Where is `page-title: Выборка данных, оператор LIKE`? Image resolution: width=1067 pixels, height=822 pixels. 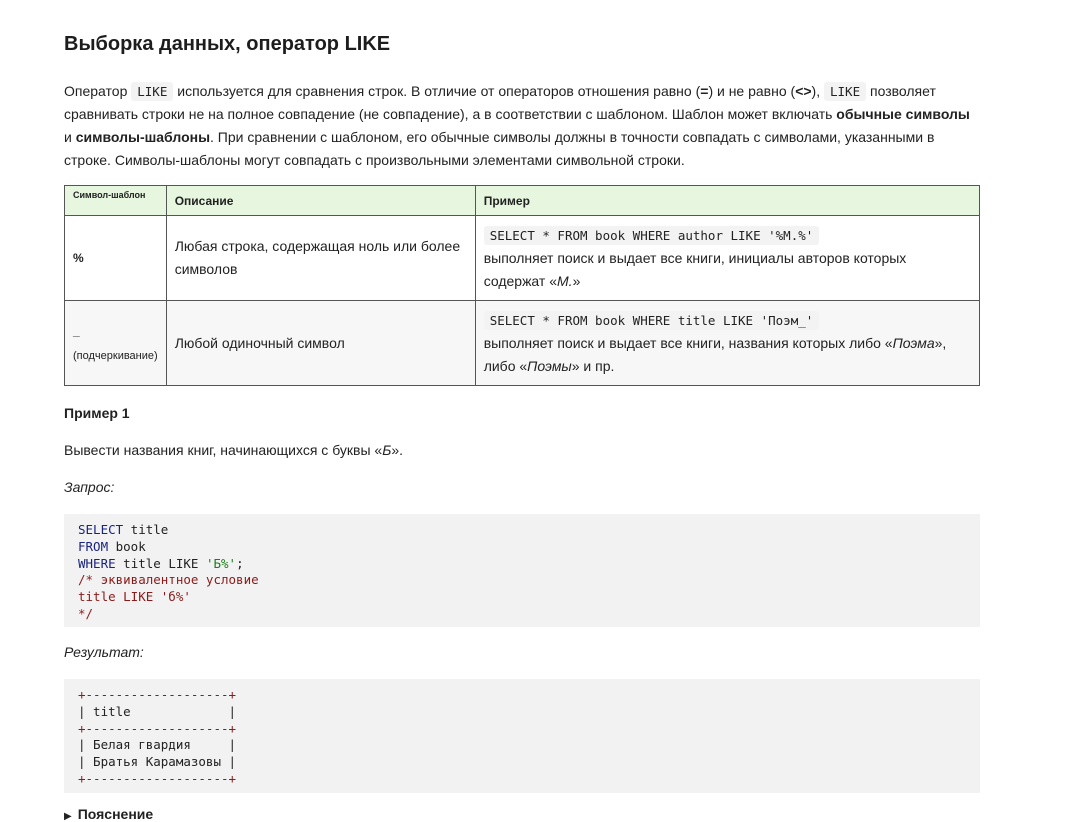
page-title: Выборка данных, оператор LIKE is located at coordinates (227, 44).